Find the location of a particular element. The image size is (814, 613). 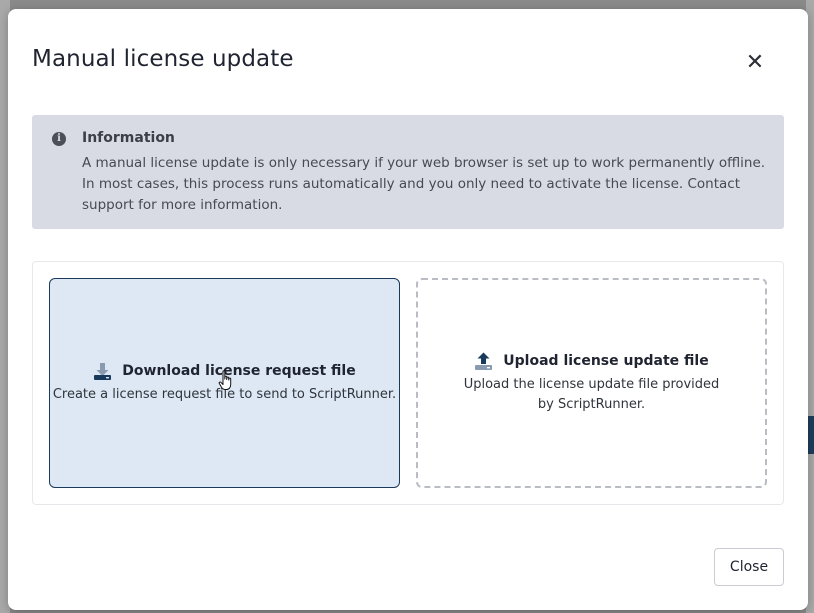

download-icon is located at coordinates (102, 371).